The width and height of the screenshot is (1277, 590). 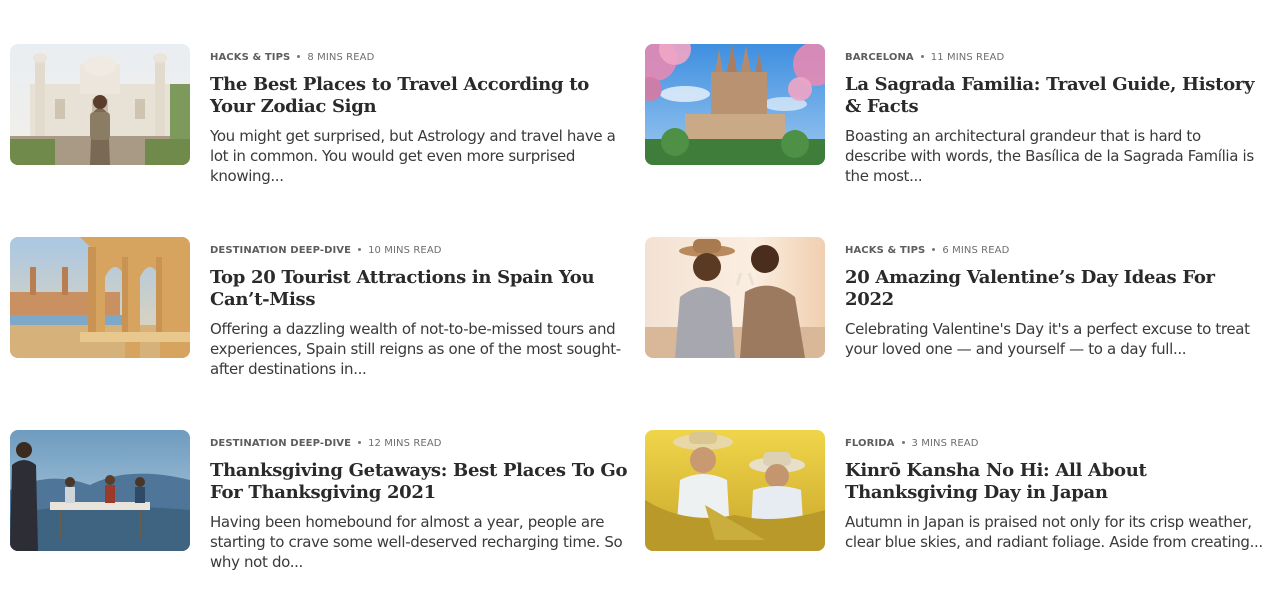 I want to click on plaza-de-espana-photo, so click(x=100, y=297).